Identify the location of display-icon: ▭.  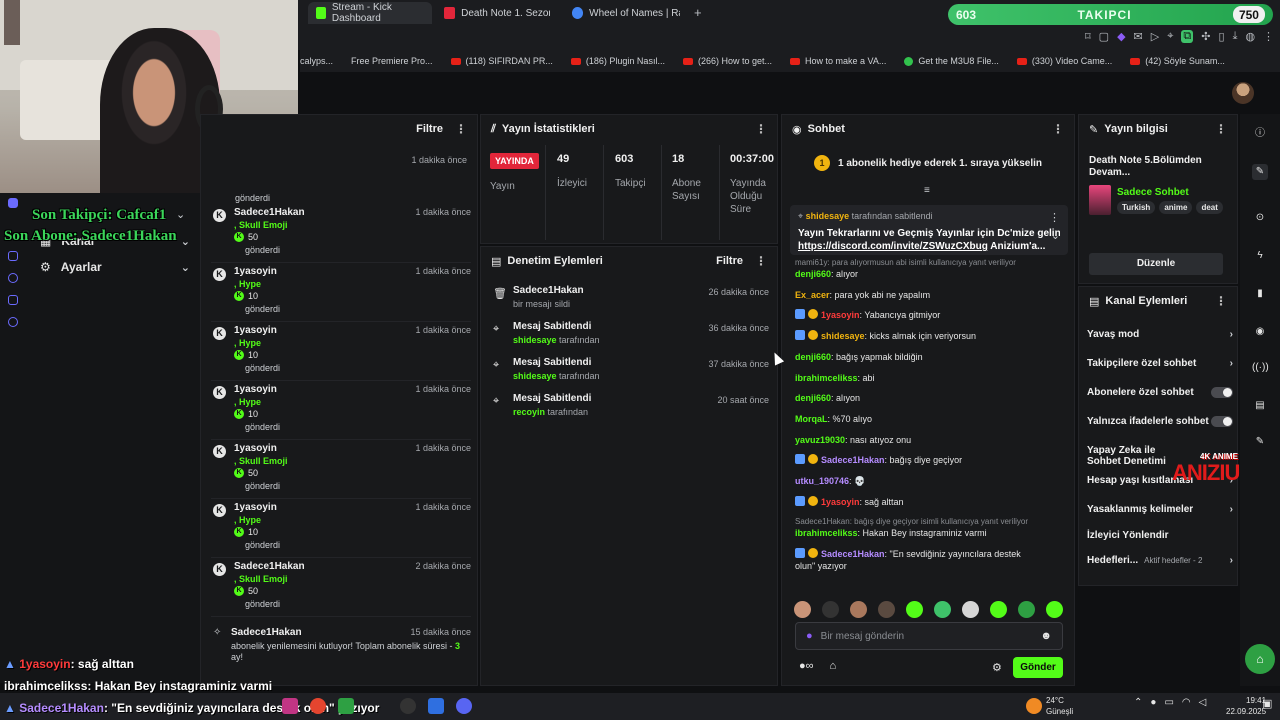
(1168, 702).